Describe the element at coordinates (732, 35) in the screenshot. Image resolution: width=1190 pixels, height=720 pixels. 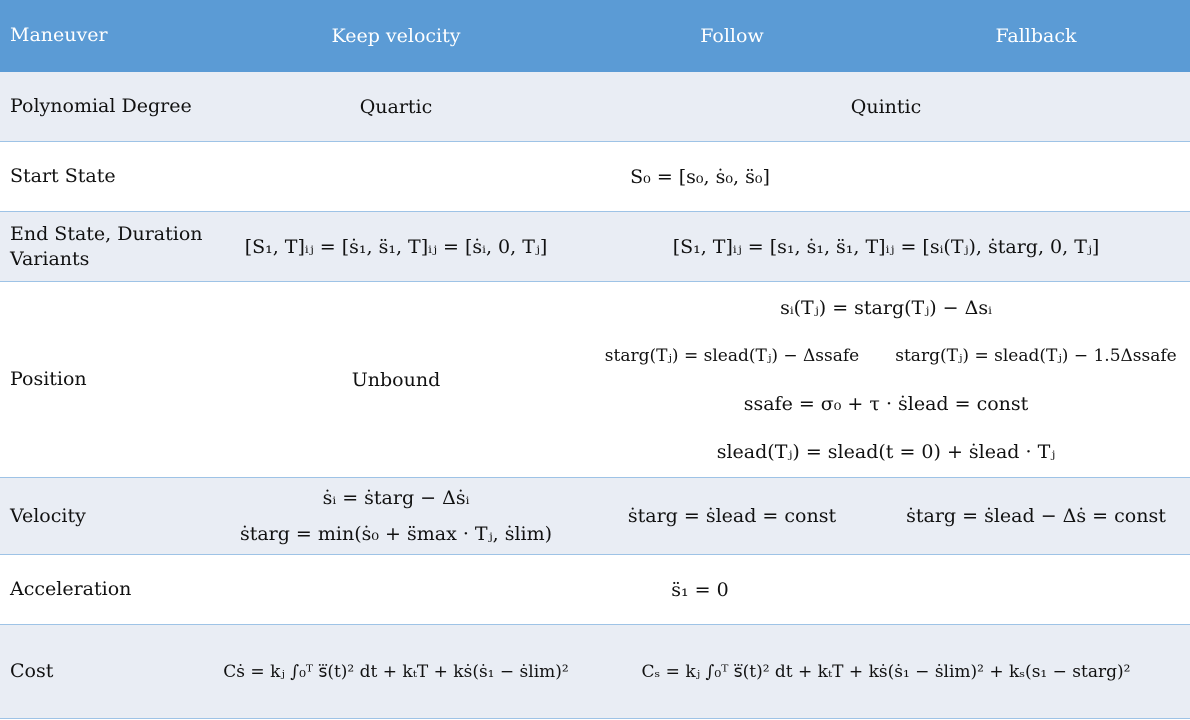
I see `header-follow: Follow` at that location.